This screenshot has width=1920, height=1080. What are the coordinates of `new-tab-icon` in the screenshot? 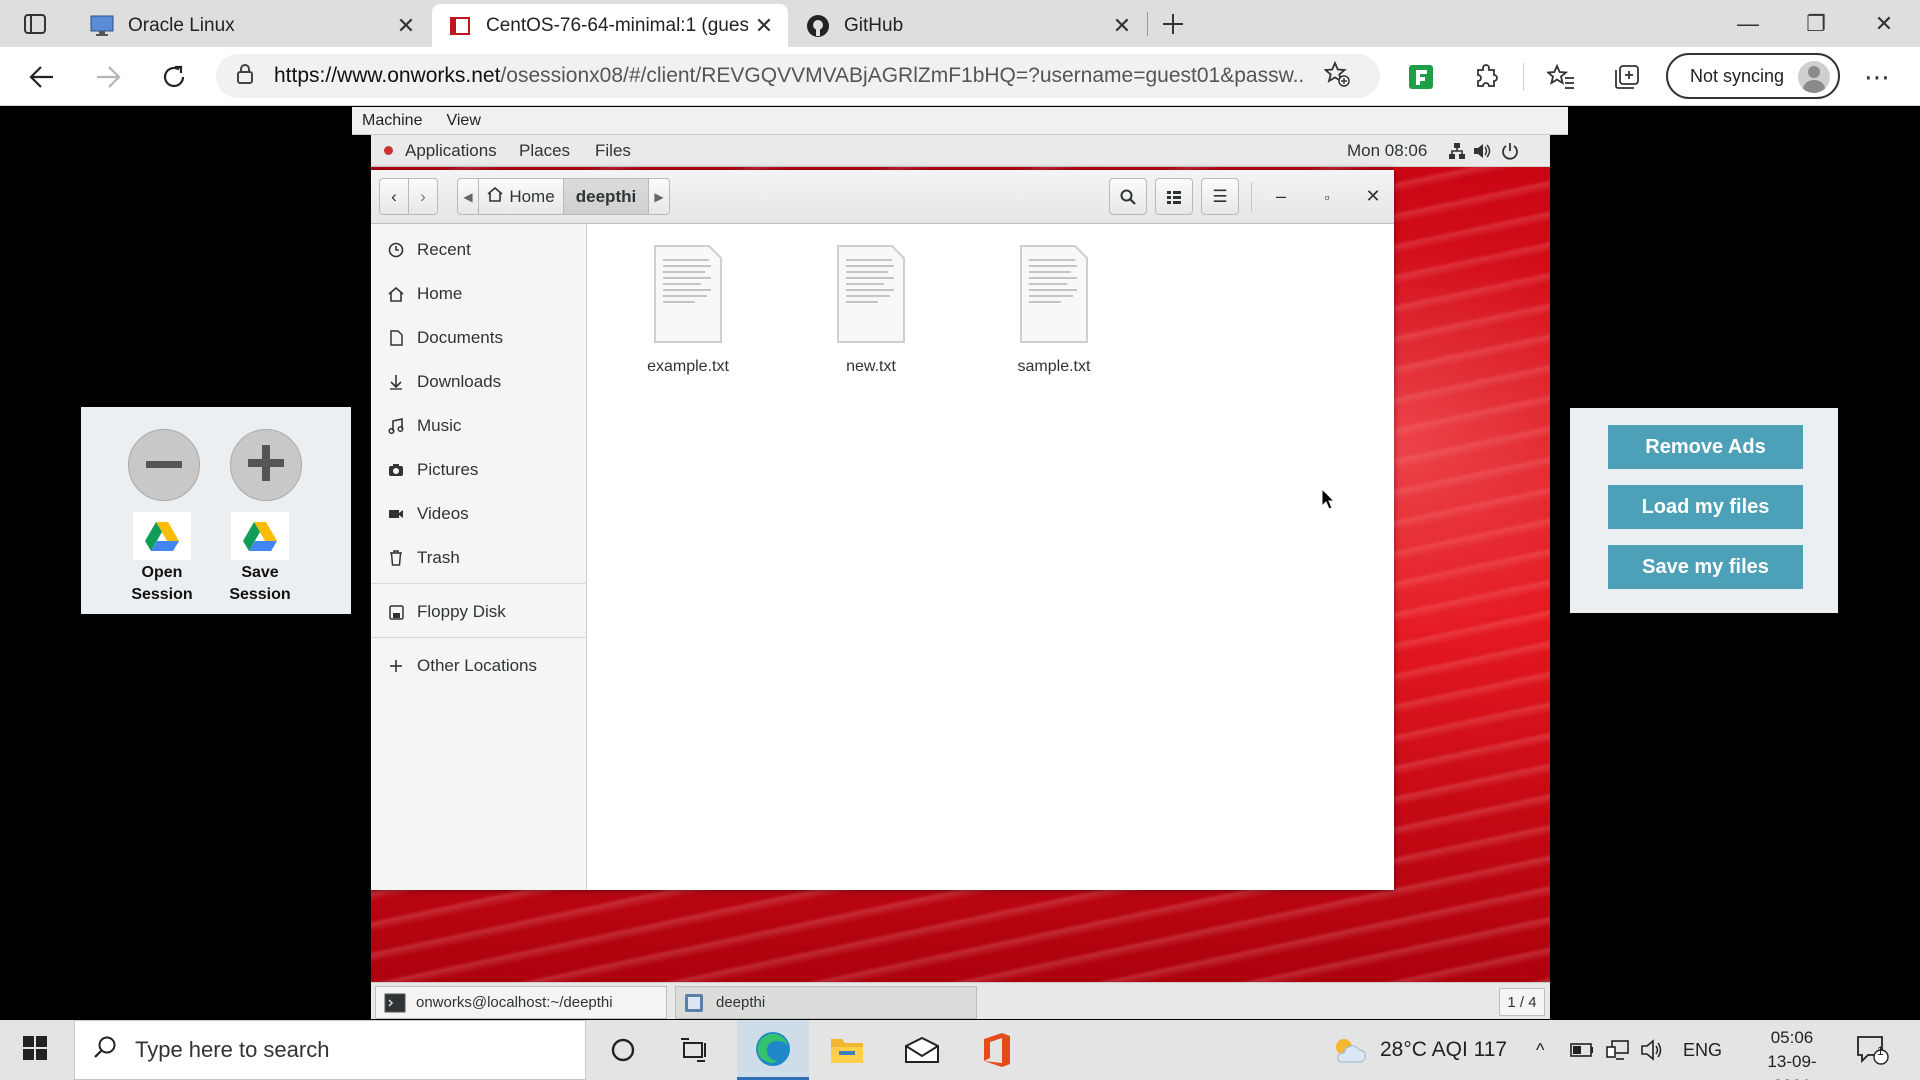 It's located at (1173, 24).